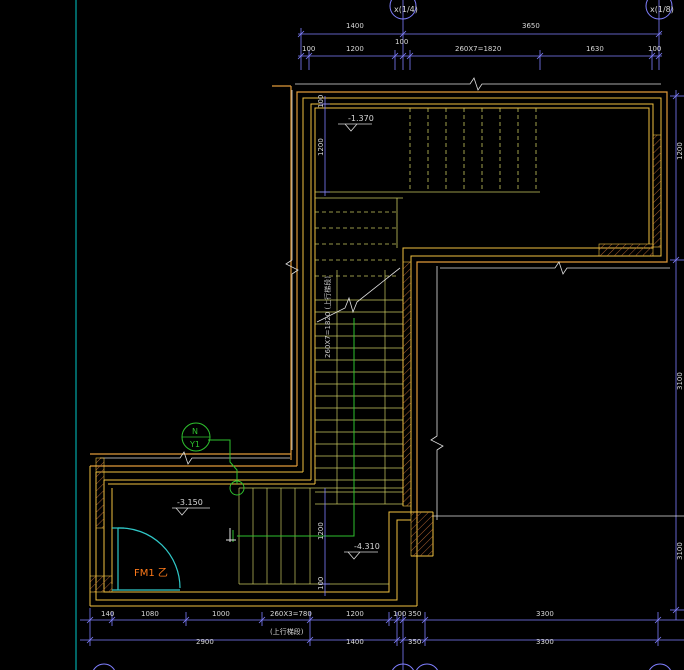  Describe the element at coordinates (545, 642) in the screenshot. I see `bottom-dim-row2-d: 3300` at that location.